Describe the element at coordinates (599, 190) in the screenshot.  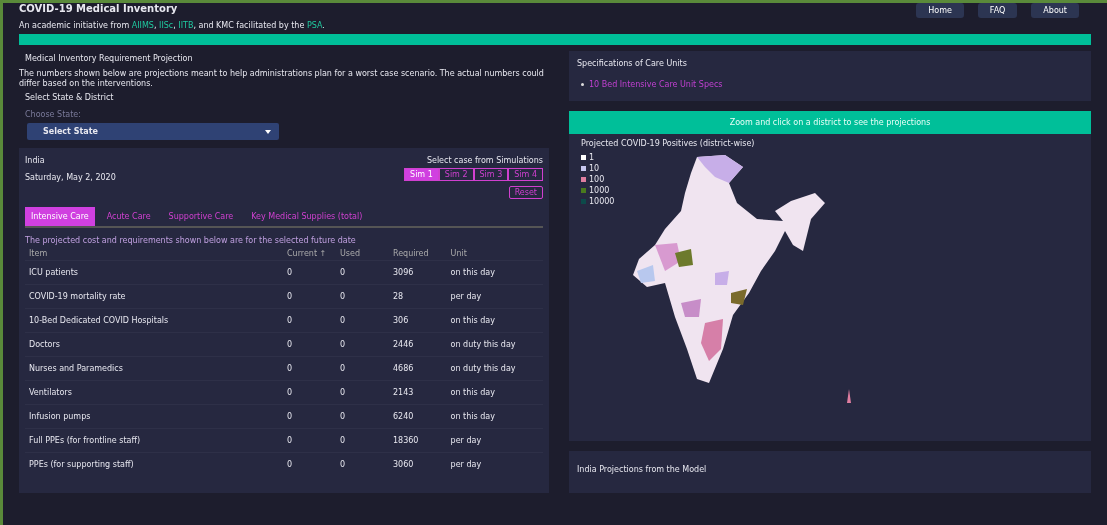
I see `legend-label: 1000` at that location.